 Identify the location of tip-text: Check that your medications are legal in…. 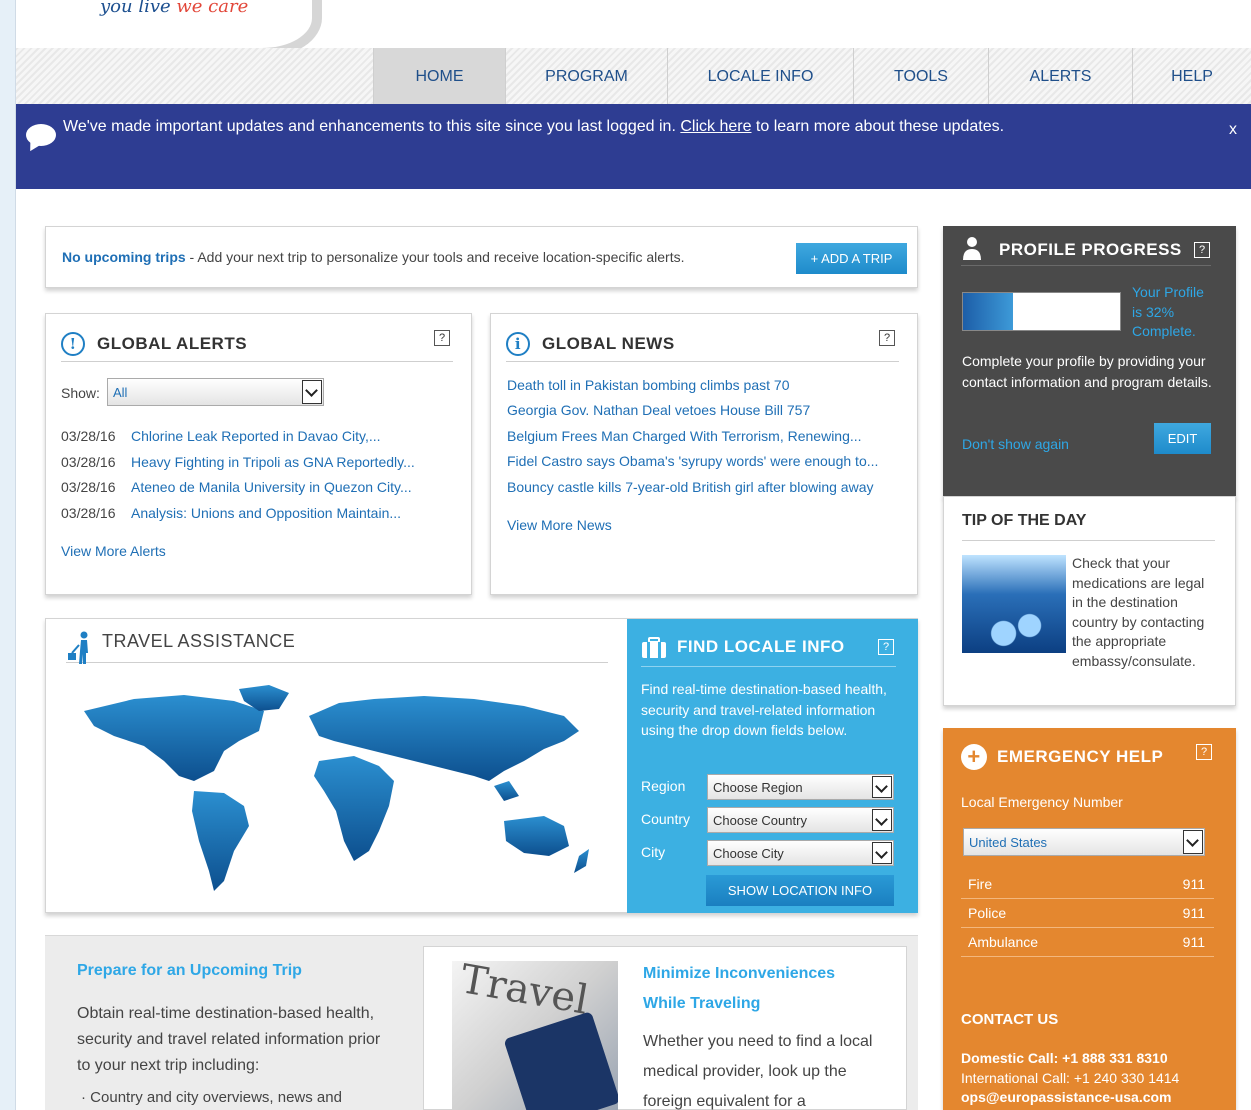
(1138, 612).